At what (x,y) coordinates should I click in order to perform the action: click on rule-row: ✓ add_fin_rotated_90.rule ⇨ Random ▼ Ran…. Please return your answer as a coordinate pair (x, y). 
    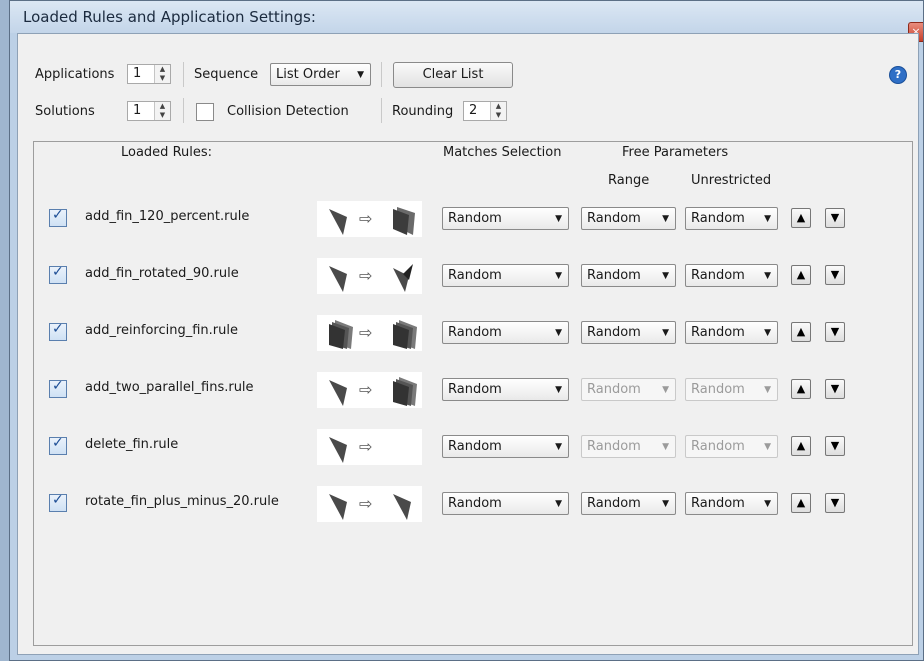
    Looking at the image, I should click on (473, 275).